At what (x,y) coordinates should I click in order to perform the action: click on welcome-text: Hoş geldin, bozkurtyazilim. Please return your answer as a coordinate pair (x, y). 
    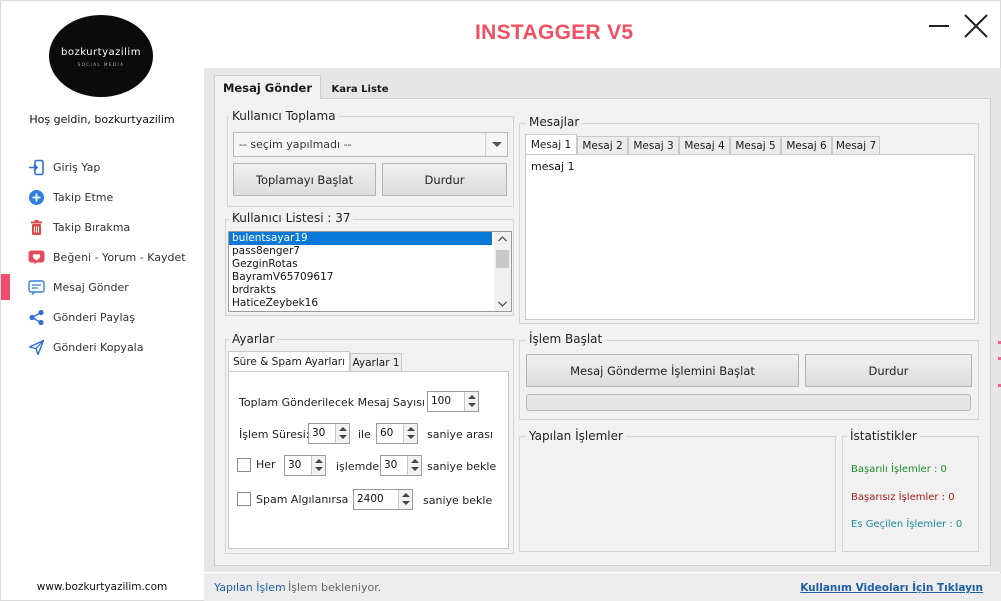
    Looking at the image, I should click on (102, 119).